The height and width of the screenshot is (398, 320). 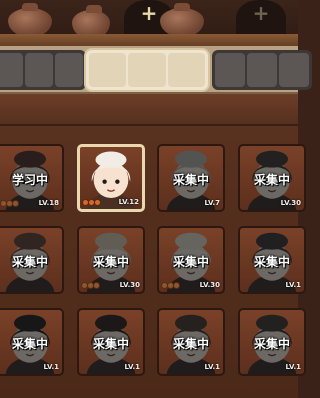 I want to click on character-card: 采集中, so click(x=32, y=260).